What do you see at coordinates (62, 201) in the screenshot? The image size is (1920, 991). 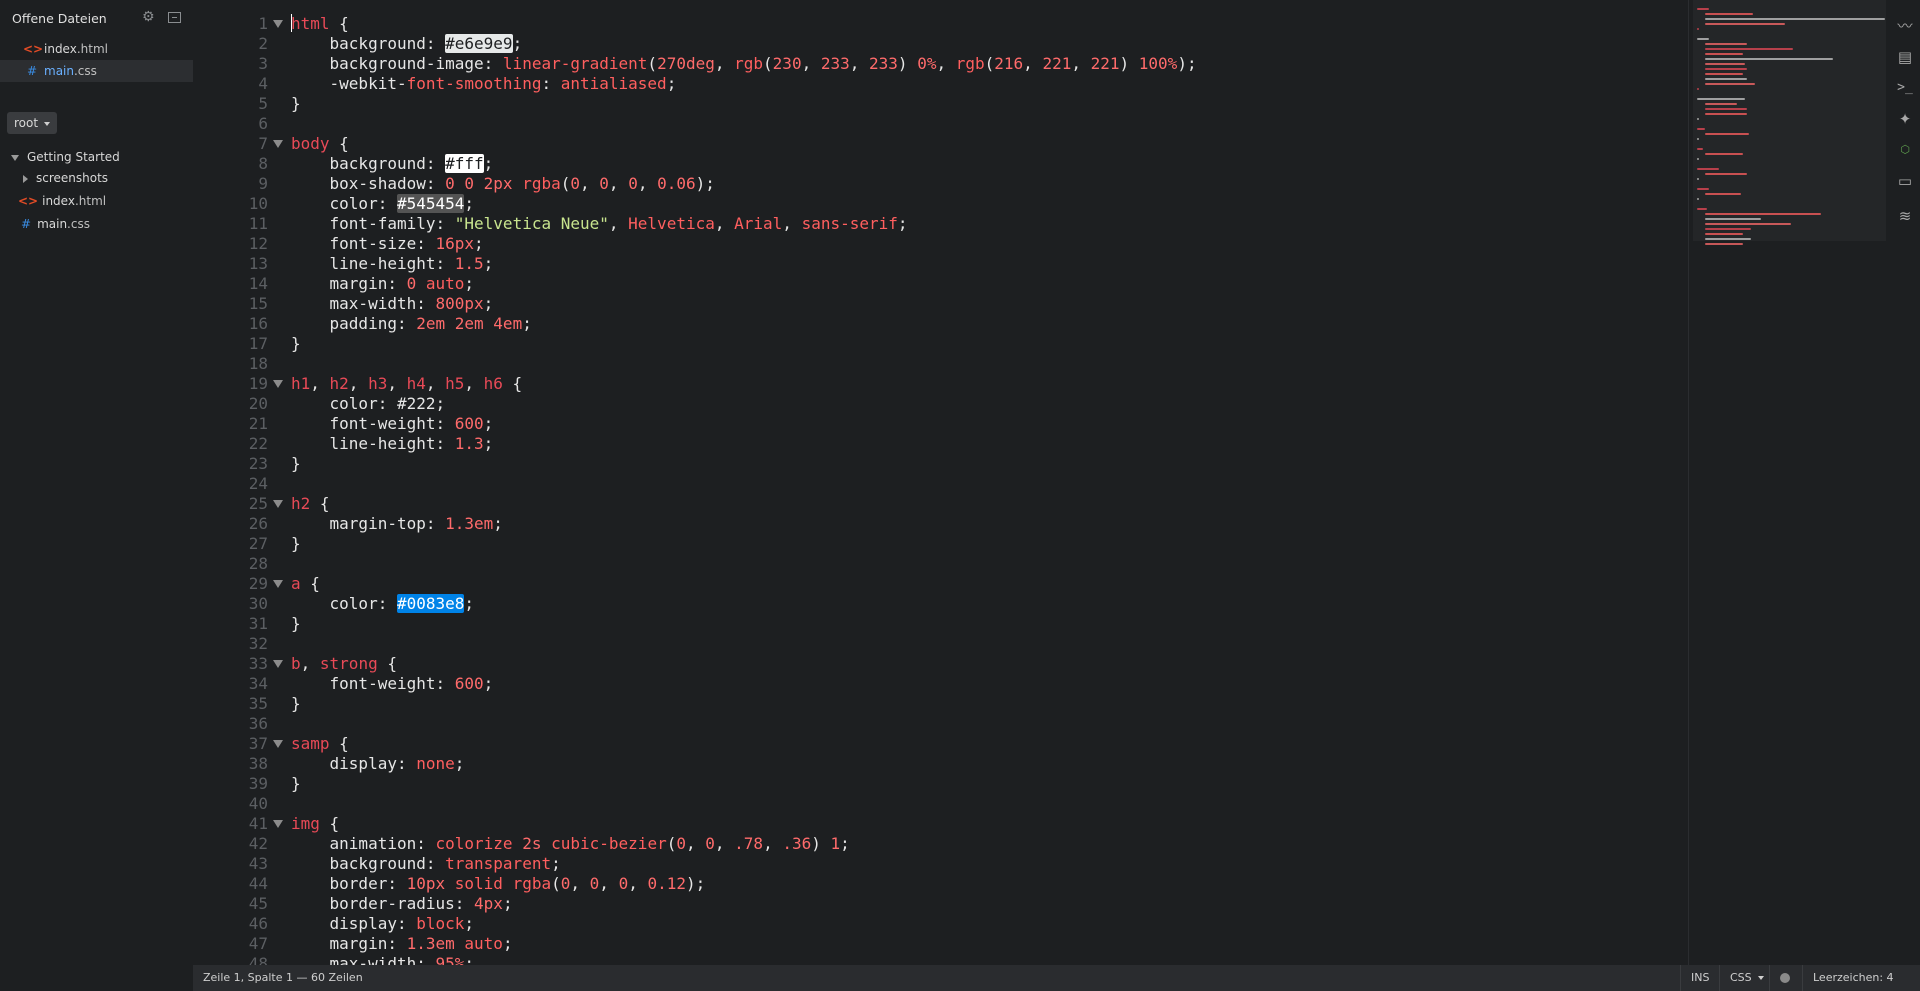 I see `tree-file-index-html: <> index.html` at bounding box center [62, 201].